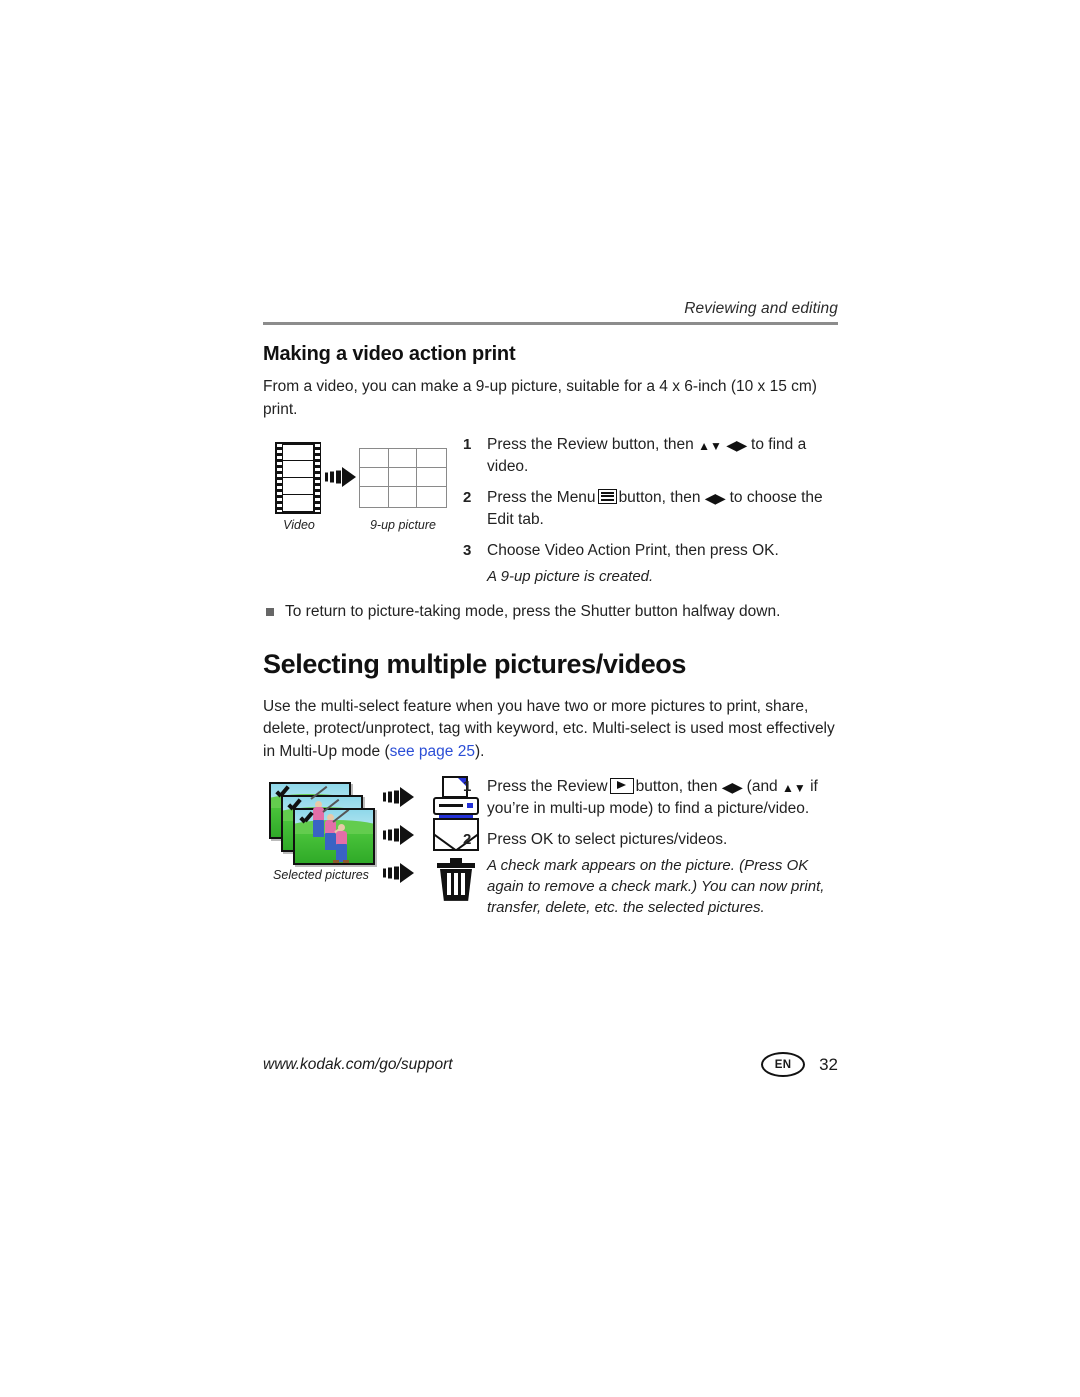  What do you see at coordinates (403, 477) in the screenshot?
I see `nine-up-grid-icon` at bounding box center [403, 477].